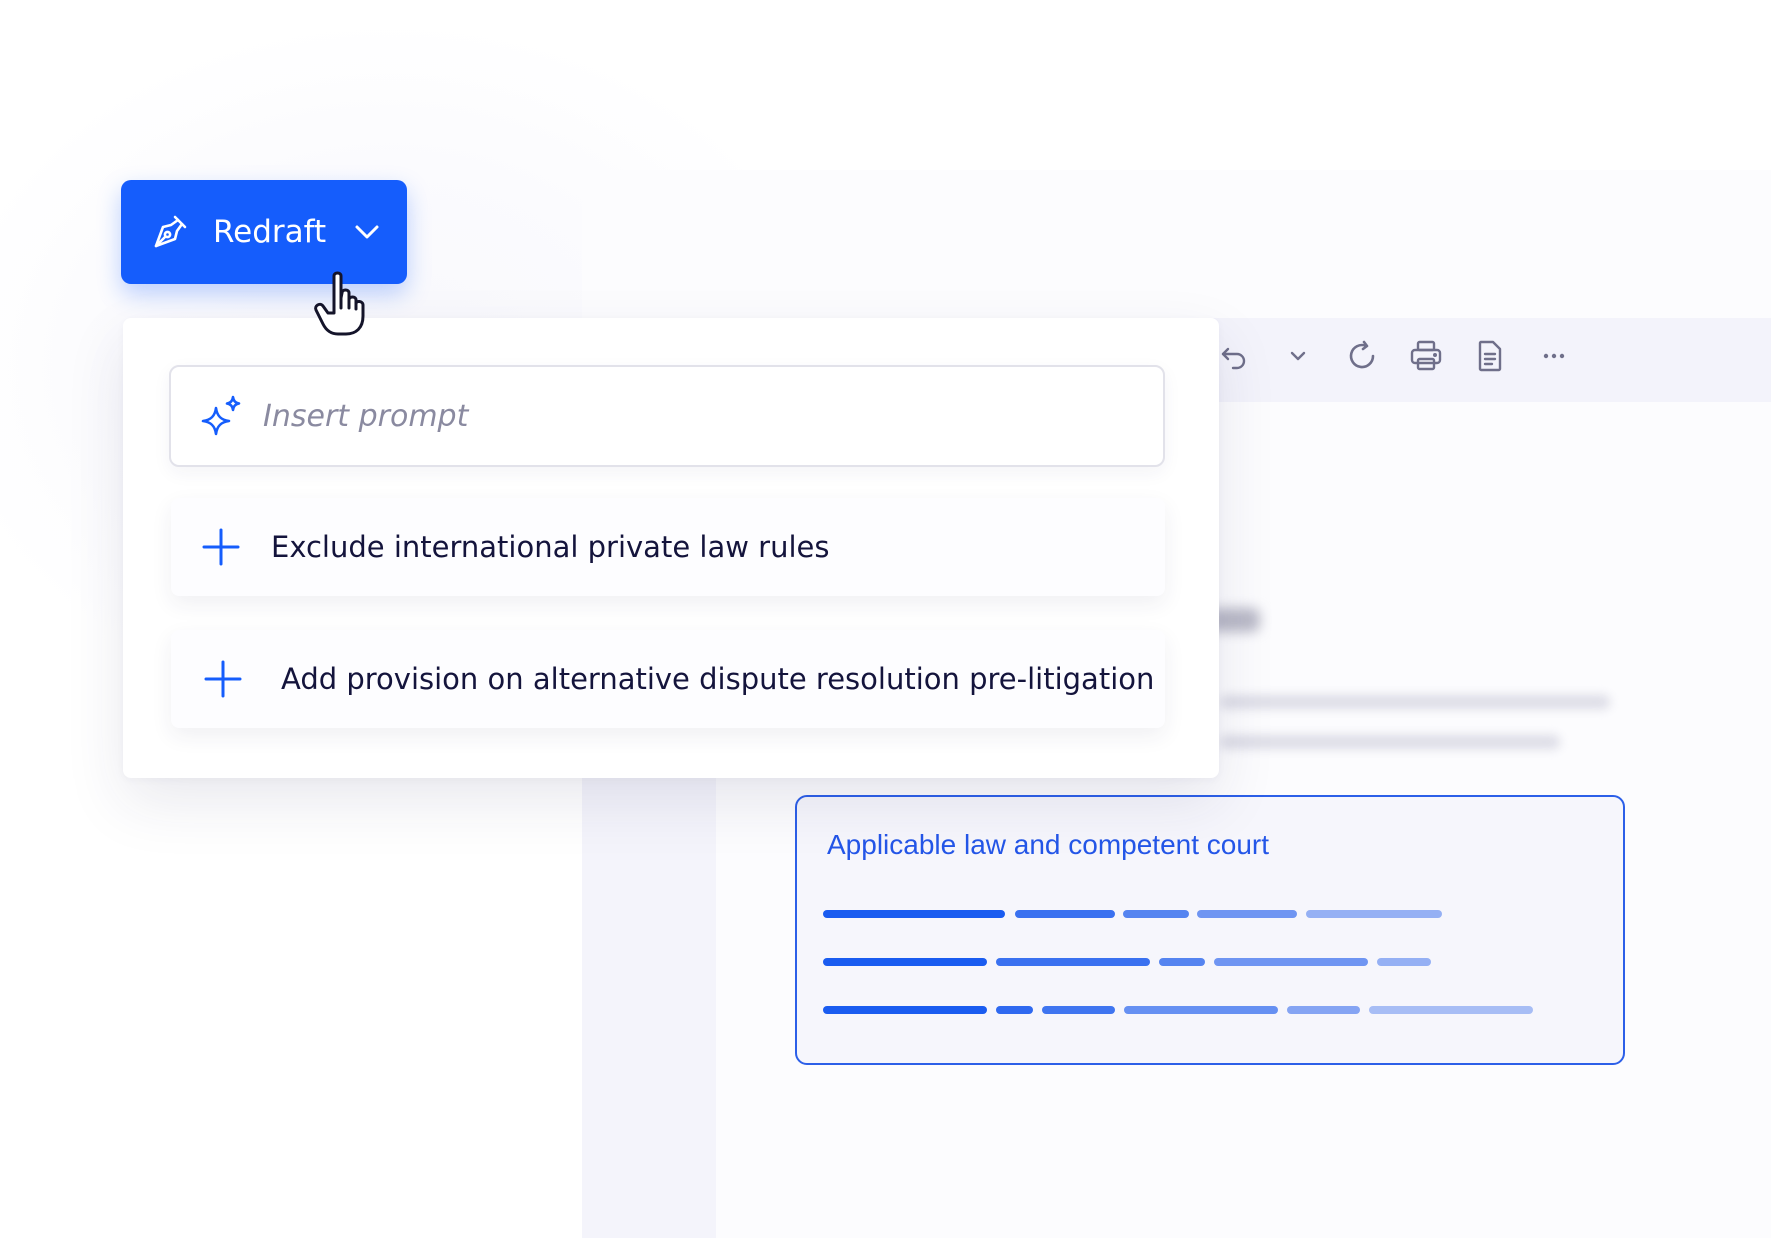 The width and height of the screenshot is (1771, 1238). I want to click on clause-card: Applicable law and competent court, so click(1210, 930).